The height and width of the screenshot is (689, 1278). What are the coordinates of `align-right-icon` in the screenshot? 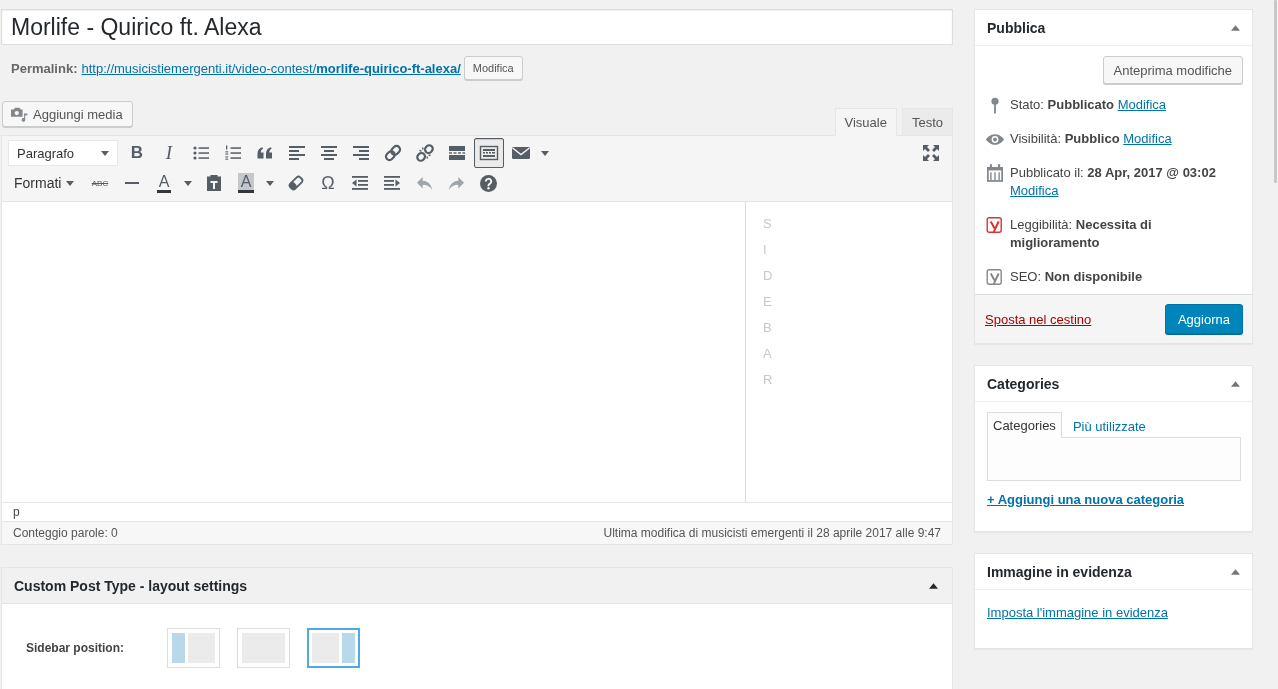 It's located at (361, 153).